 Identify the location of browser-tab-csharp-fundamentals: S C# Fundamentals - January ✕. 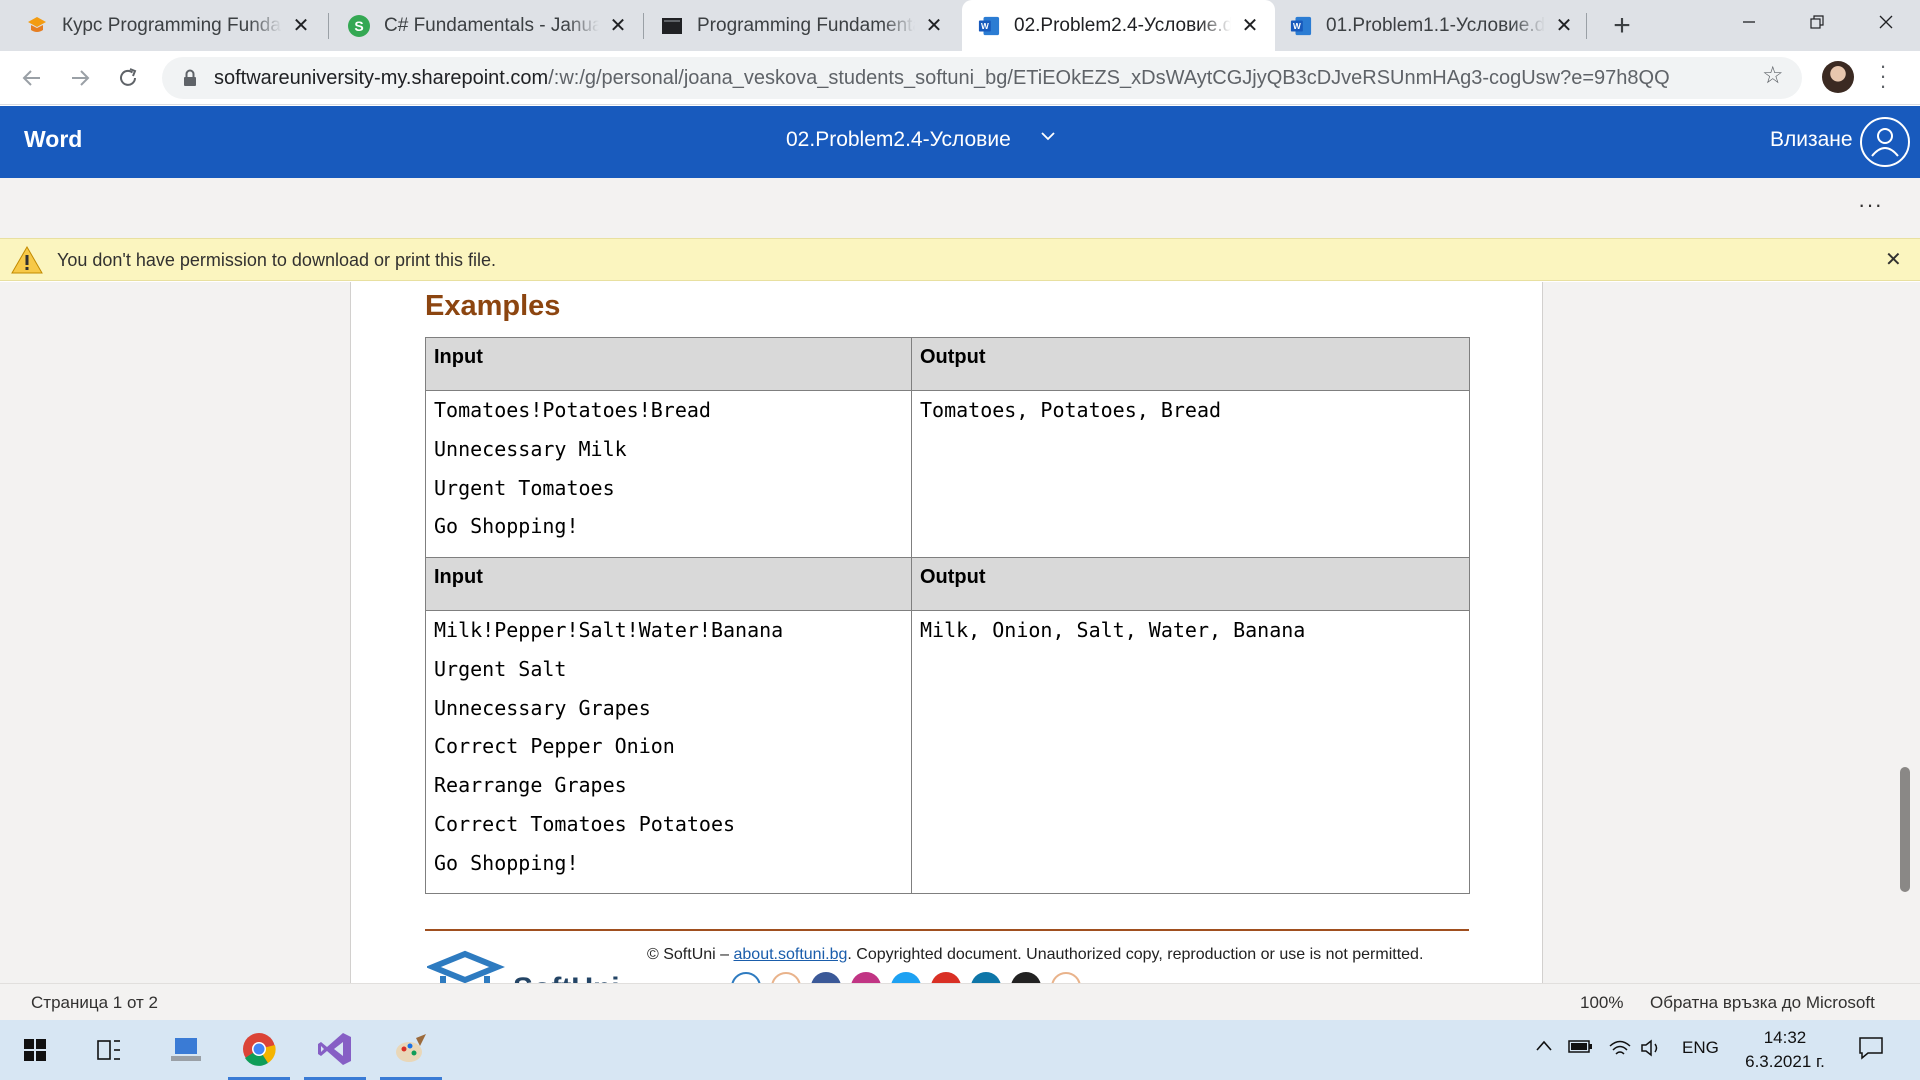
(486, 25).